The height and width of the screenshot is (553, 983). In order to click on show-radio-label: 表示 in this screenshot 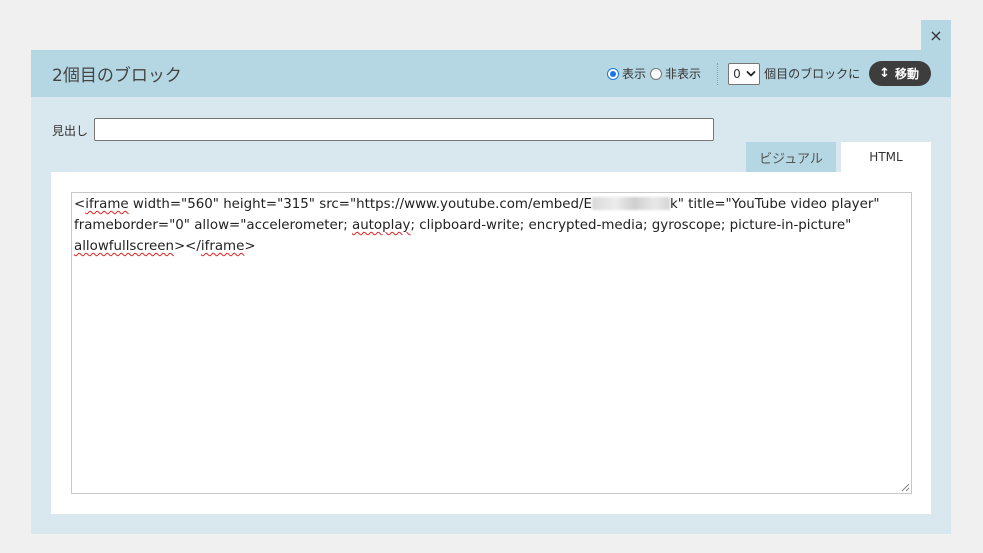, I will do `click(634, 73)`.